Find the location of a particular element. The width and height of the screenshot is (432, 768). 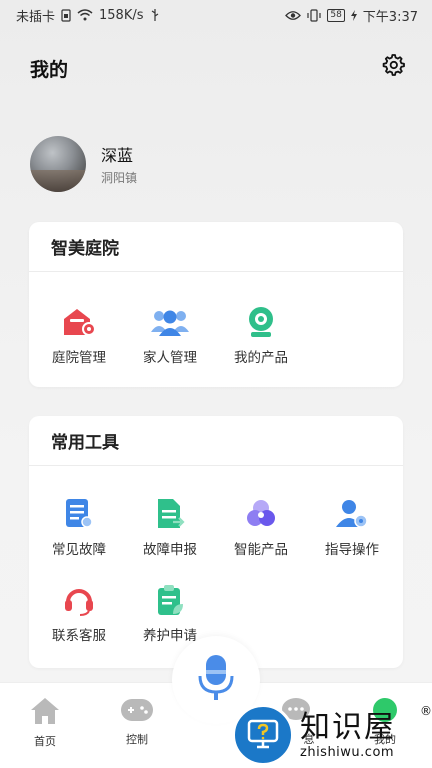

gear-icon is located at coordinates (393, 67).